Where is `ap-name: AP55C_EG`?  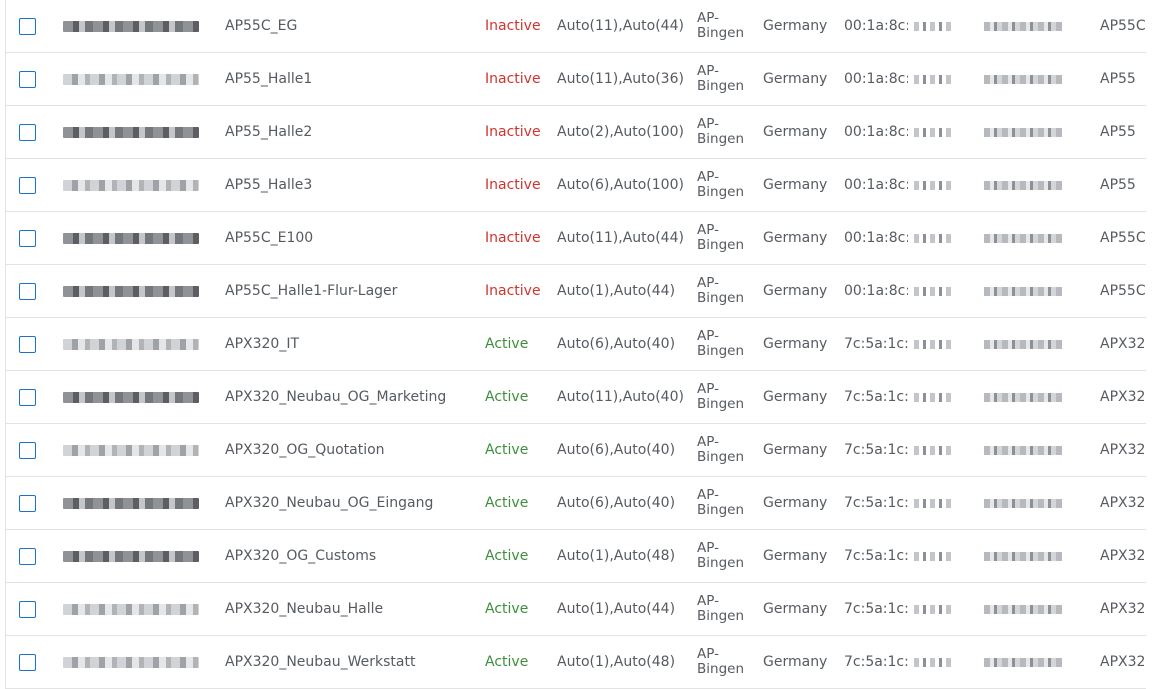 ap-name: AP55C_EG is located at coordinates (261, 26).